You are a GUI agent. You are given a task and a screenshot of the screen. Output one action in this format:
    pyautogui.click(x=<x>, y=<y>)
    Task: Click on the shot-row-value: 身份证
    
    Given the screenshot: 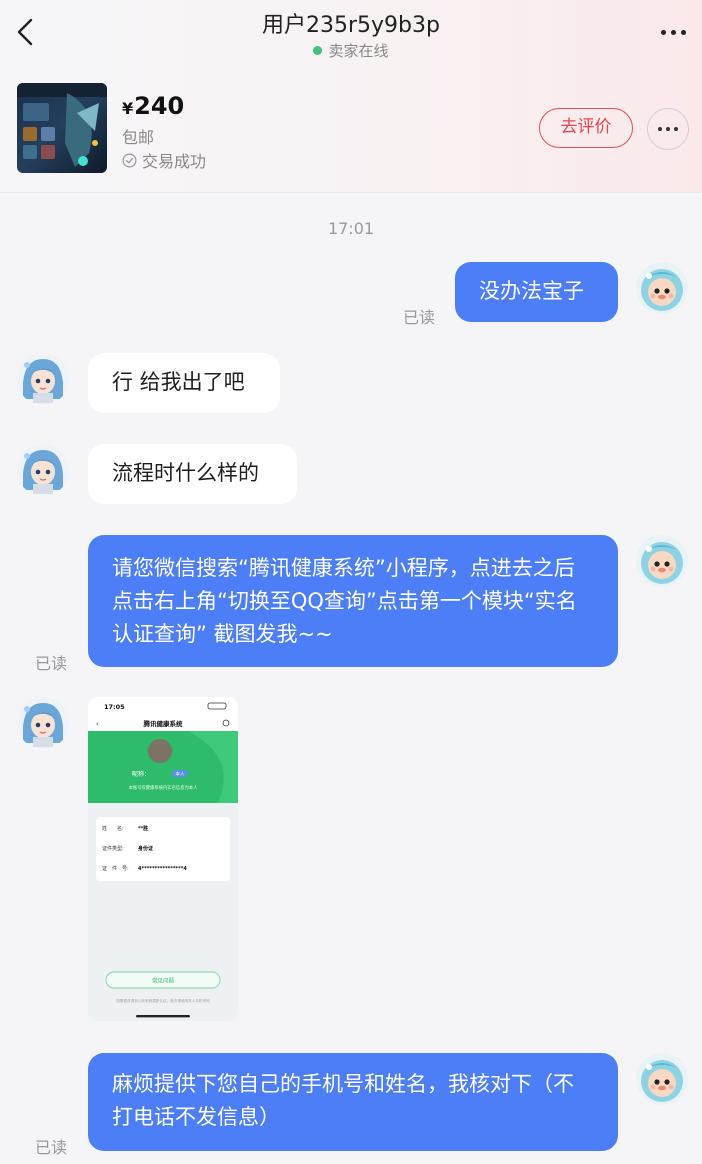 What is the action you would take?
    pyautogui.click(x=145, y=848)
    